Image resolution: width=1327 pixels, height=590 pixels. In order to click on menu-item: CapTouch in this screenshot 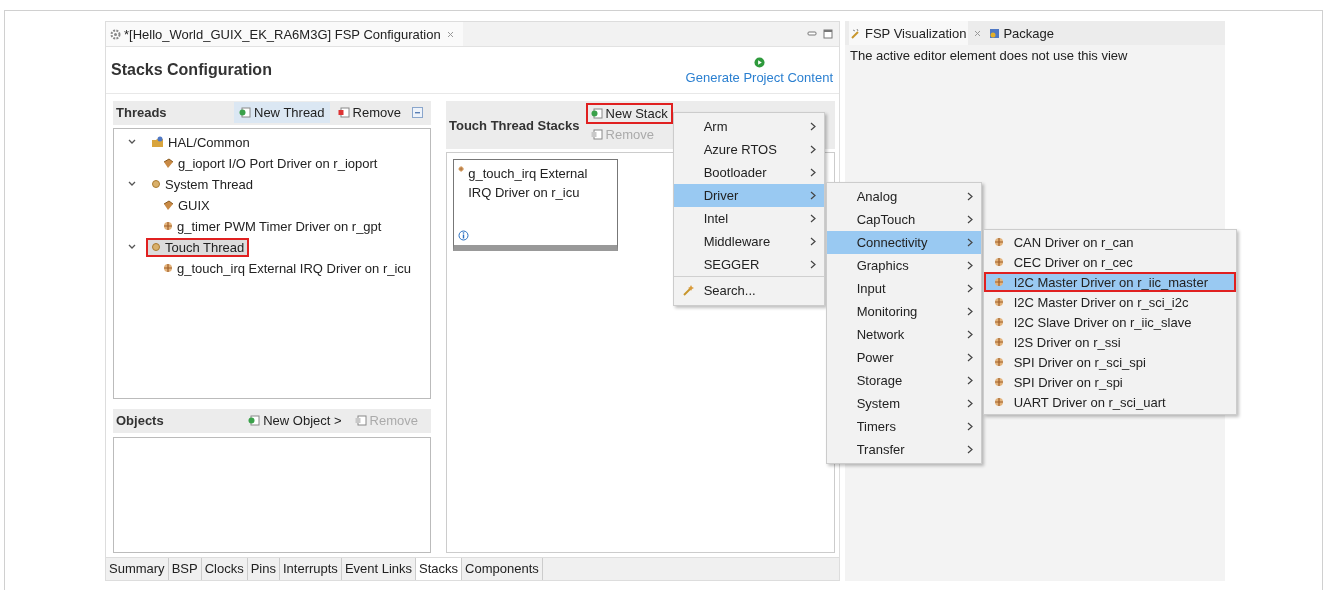, I will do `click(903, 219)`.